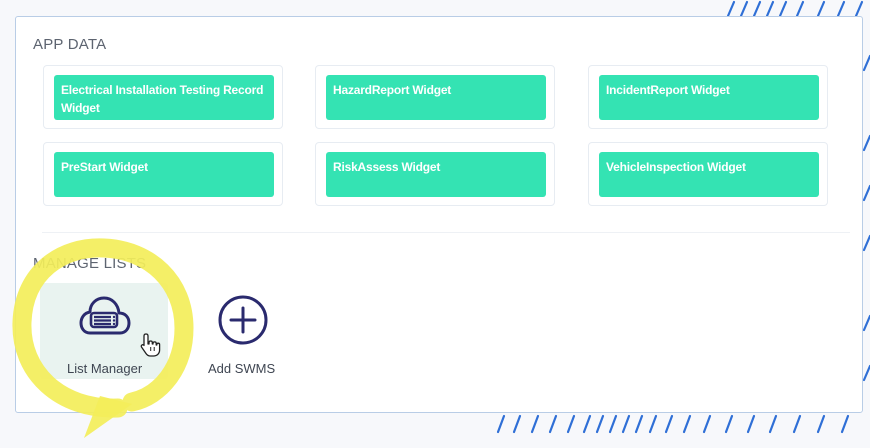  Describe the element at coordinates (90, 263) in the screenshot. I see `manage-lists-heading: MANAGE LISTS` at that location.